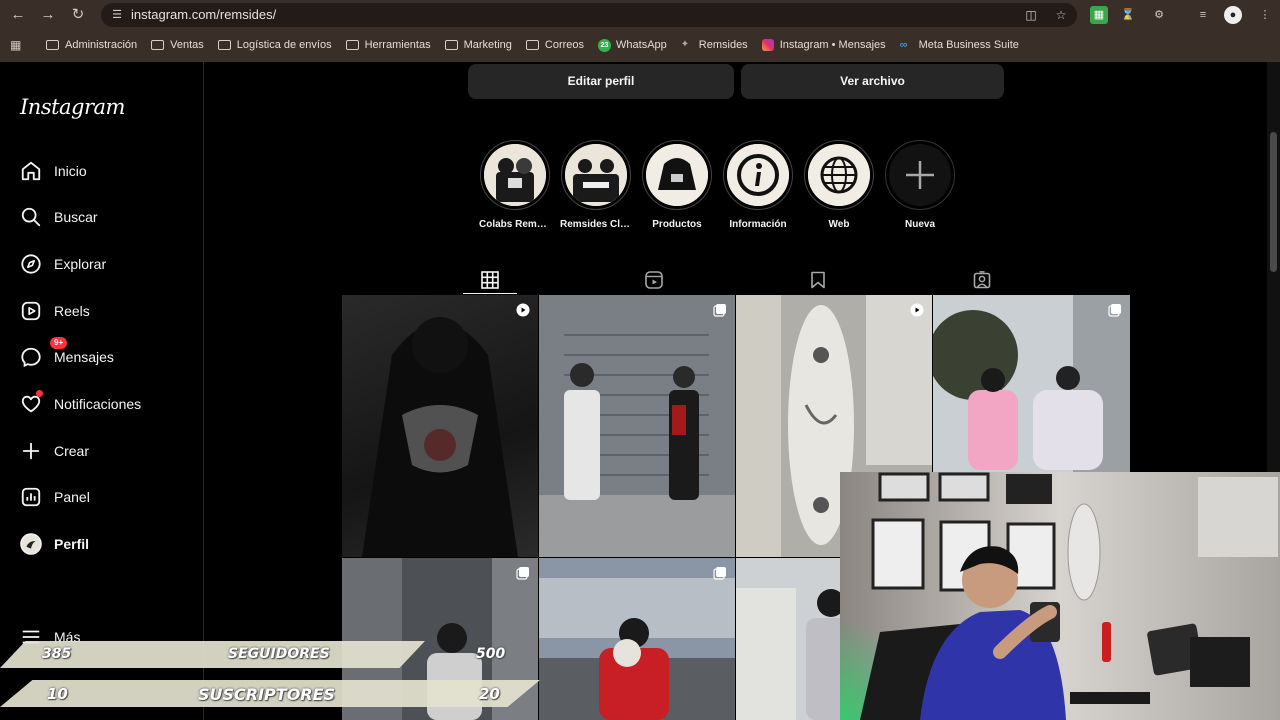 The height and width of the screenshot is (720, 1280). I want to click on info-icon, so click(758, 175).